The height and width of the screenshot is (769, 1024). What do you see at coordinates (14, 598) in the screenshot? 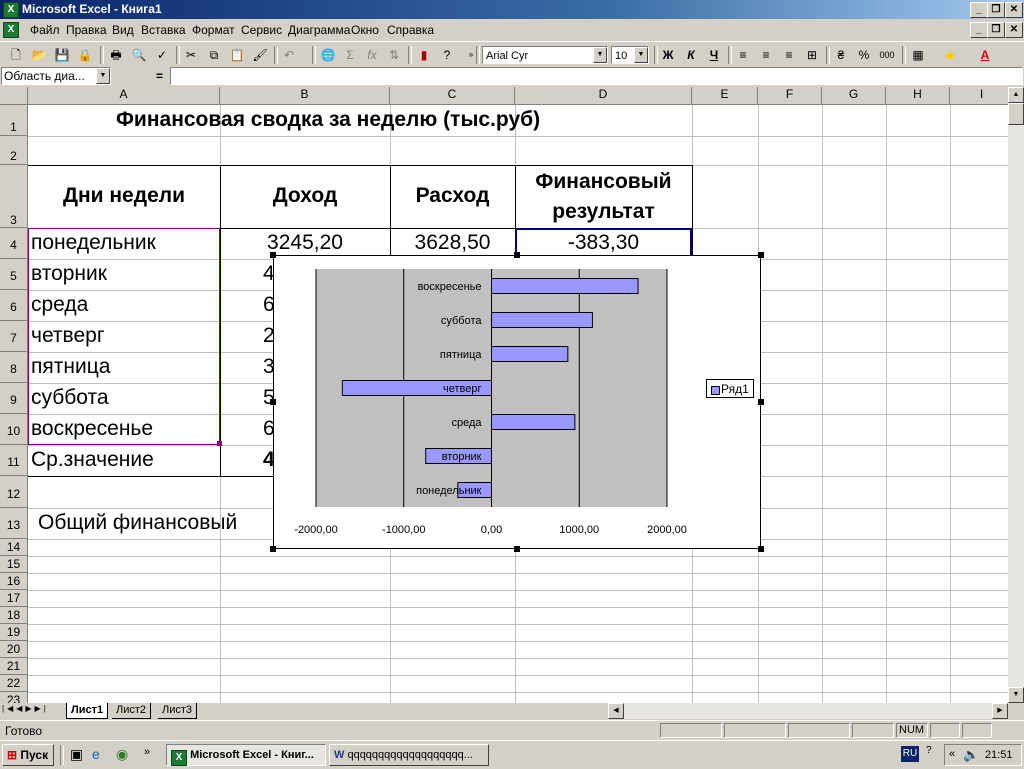
I see `row-header: 17` at bounding box center [14, 598].